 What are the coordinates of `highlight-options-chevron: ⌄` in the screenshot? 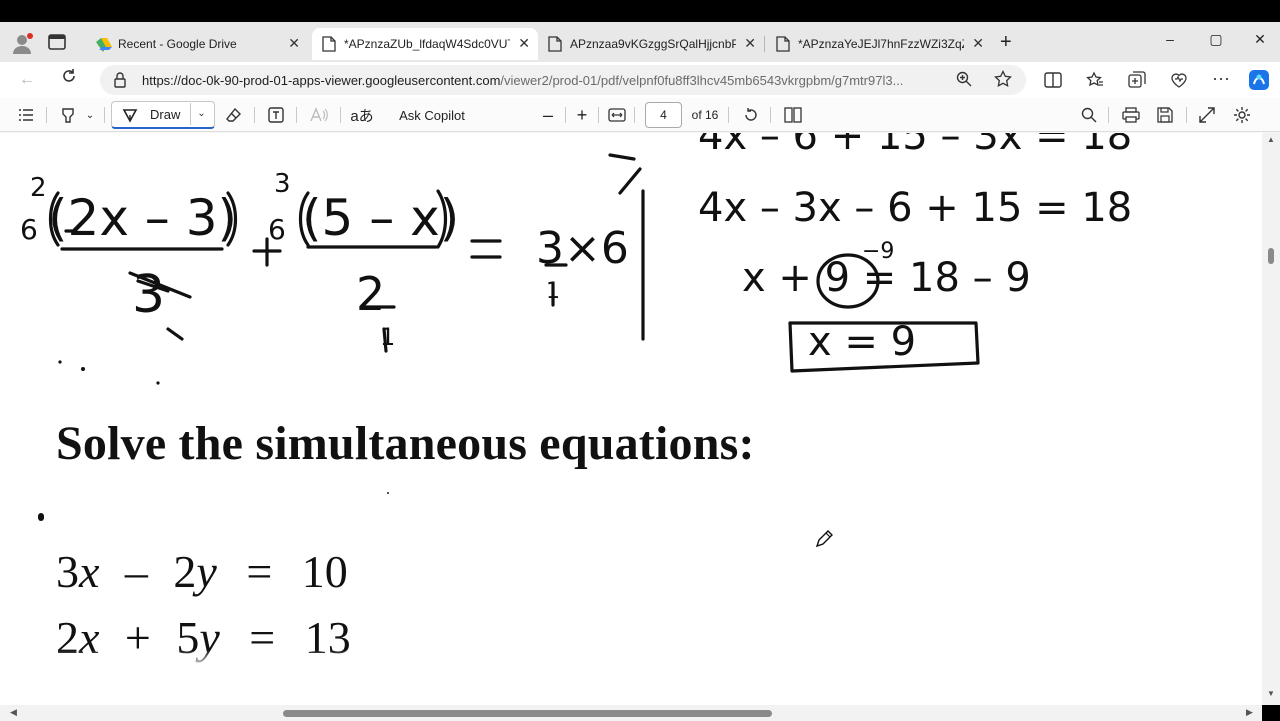 It's located at (90, 115).